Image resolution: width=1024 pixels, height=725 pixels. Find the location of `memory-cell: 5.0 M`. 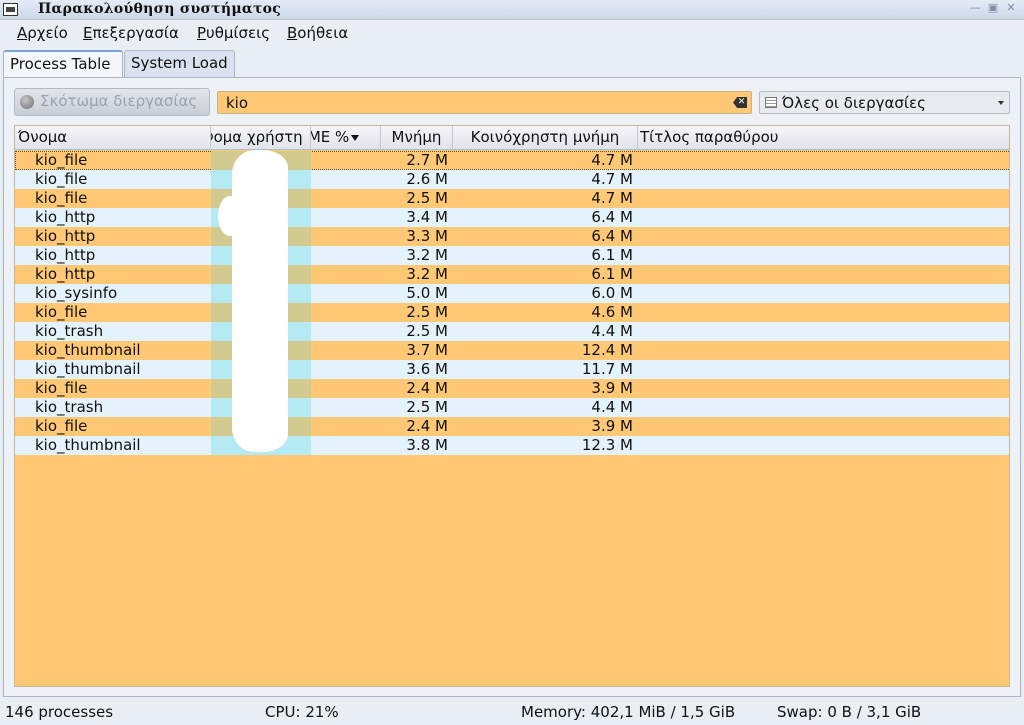

memory-cell: 5.0 M is located at coordinates (427, 293).